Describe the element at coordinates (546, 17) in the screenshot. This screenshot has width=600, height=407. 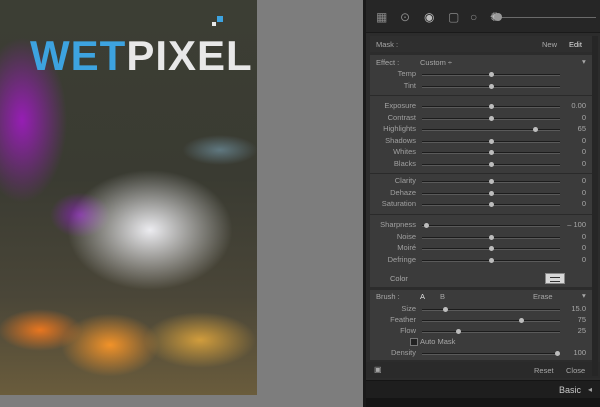
I see `tool-size-slider-track` at that location.